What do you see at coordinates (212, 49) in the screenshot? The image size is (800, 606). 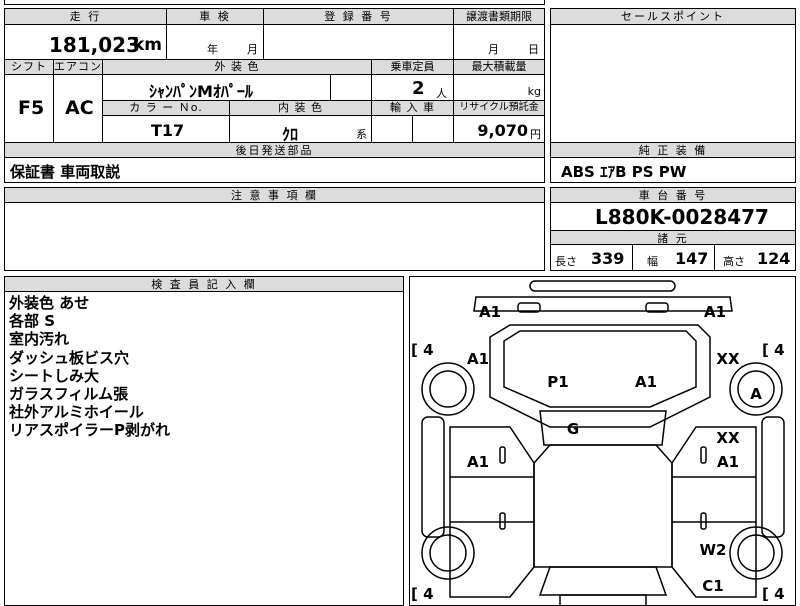 I see `inspection-year-label: 年` at bounding box center [212, 49].